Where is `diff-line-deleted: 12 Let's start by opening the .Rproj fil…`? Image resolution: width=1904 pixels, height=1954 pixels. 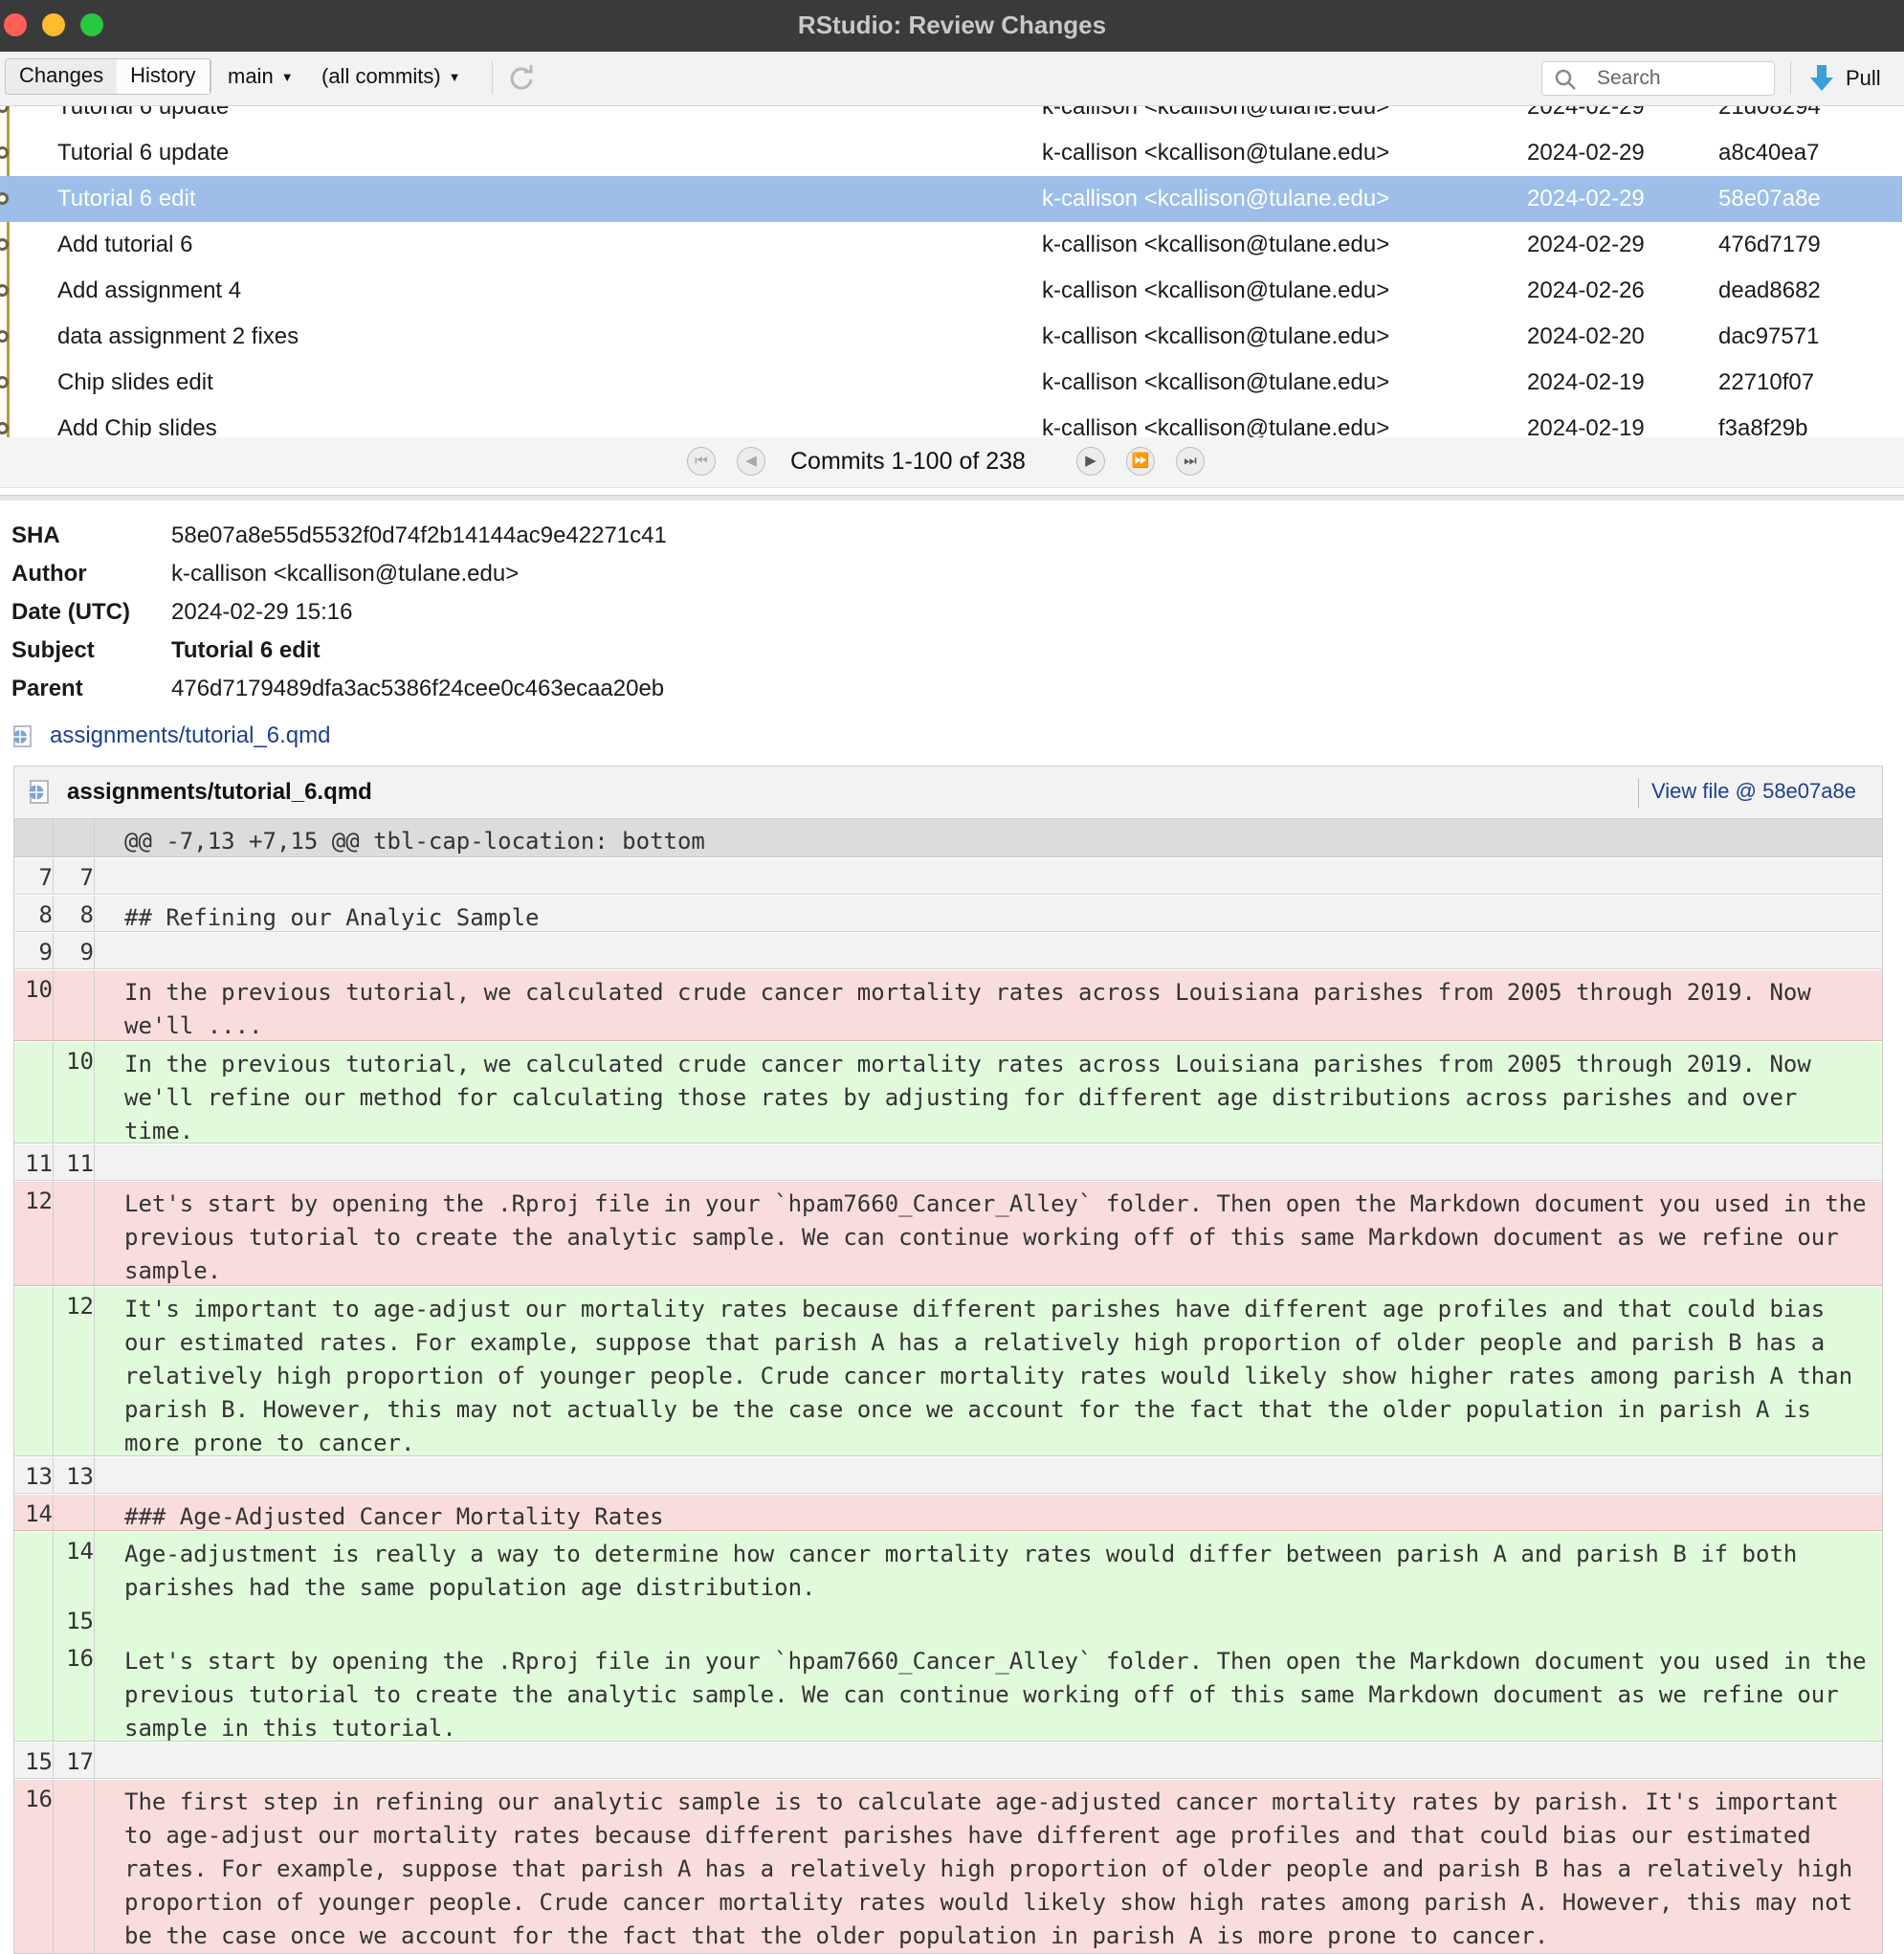 diff-line-deleted: 12 Let's start by opening the .Rproj fil… is located at coordinates (948, 1234).